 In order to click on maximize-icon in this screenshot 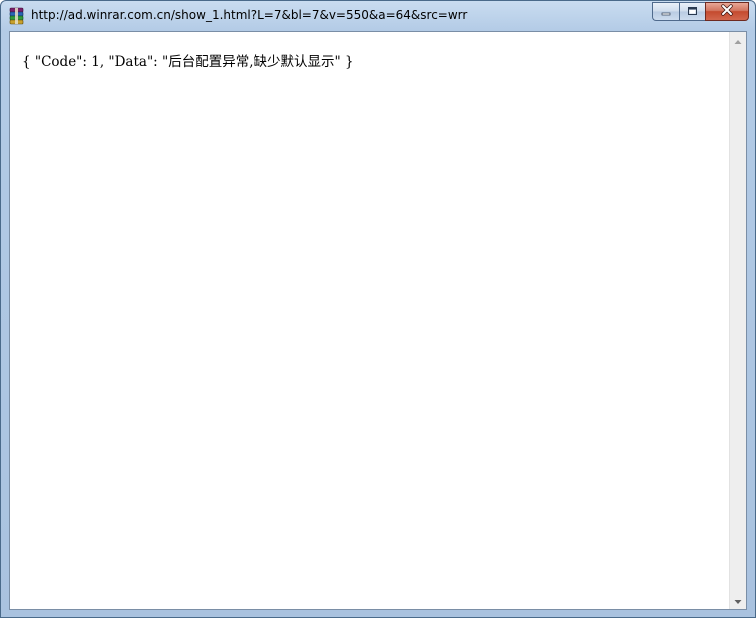, I will do `click(692, 12)`.